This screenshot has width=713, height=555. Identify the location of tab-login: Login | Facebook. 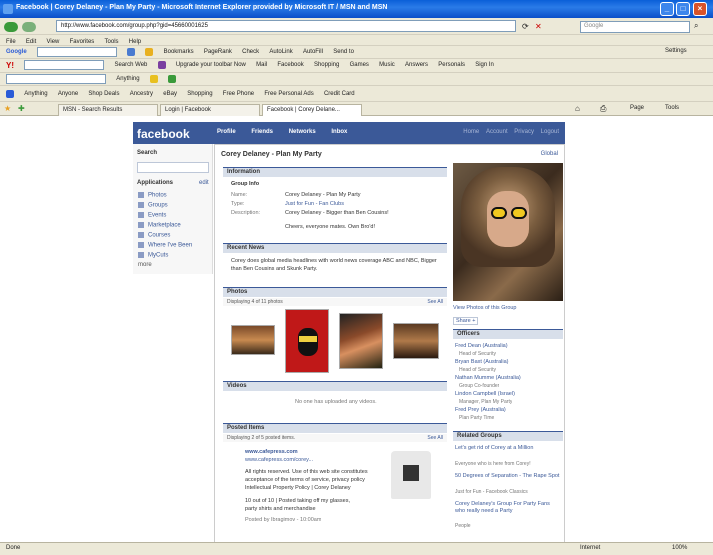
(210, 110).